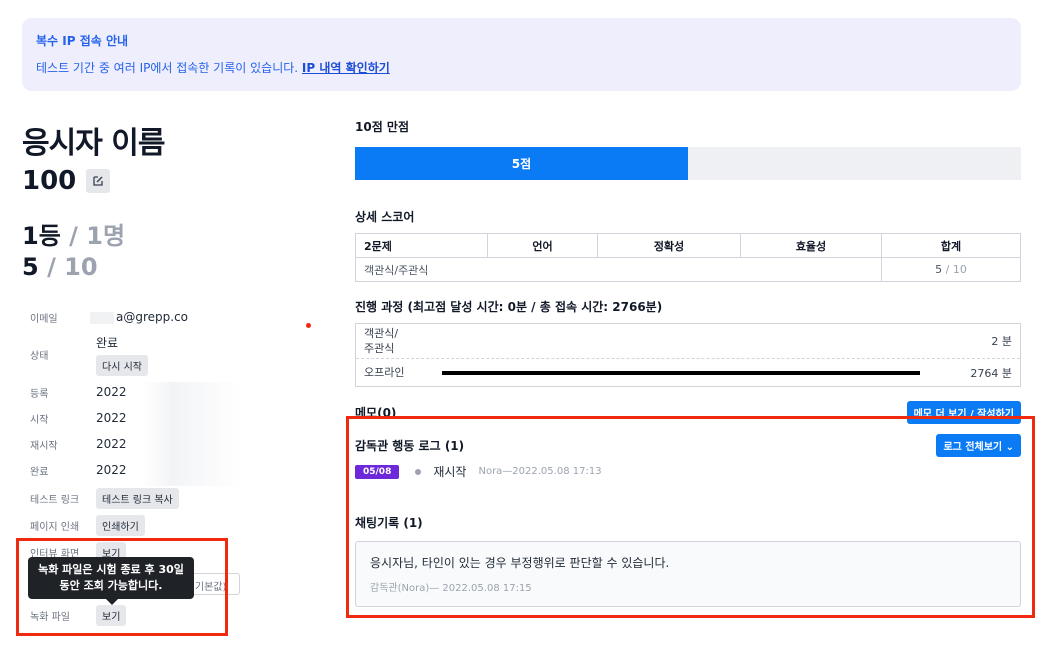 The width and height of the screenshot is (1043, 656). I want to click on progress-line, so click(681, 372).